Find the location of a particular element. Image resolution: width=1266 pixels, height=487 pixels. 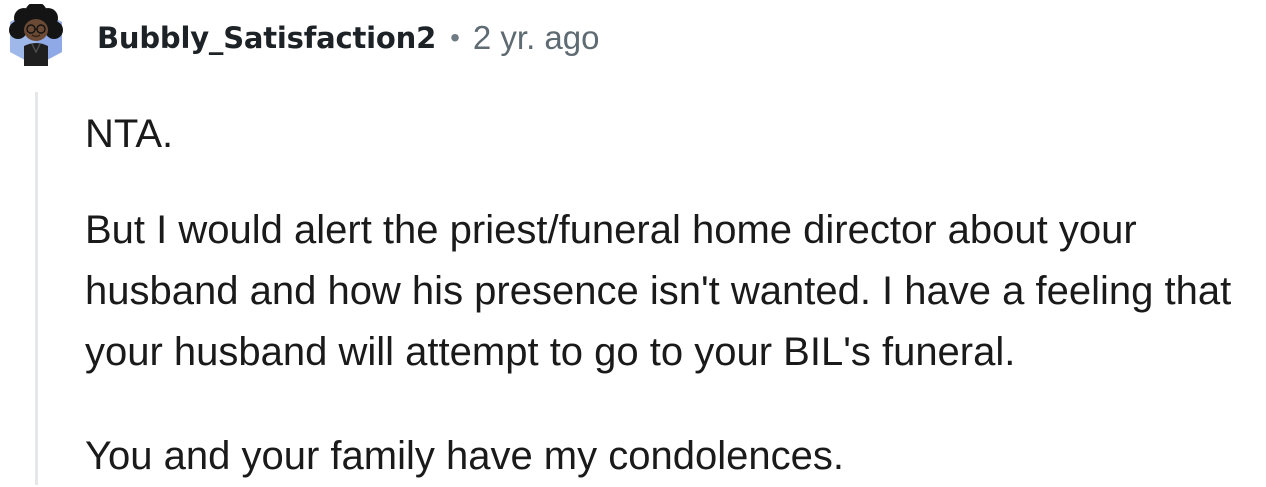

comment-meta: Bubbly_Satisfaction2 • 2 yr. ago is located at coordinates (348, 38).